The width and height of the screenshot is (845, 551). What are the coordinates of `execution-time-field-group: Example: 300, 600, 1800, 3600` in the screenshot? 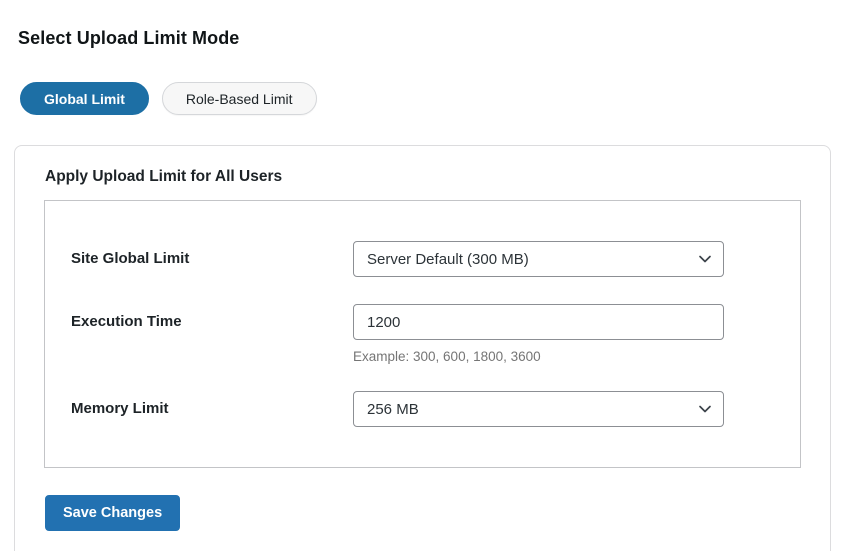 It's located at (538, 334).